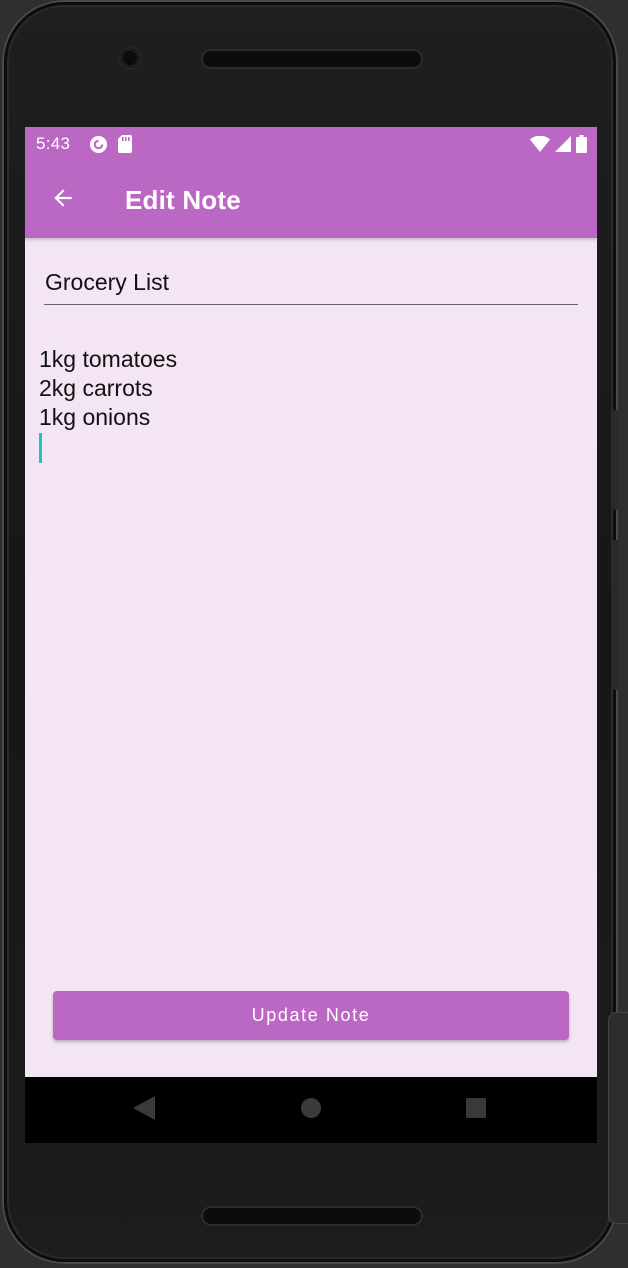 The height and width of the screenshot is (1268, 628). Describe the element at coordinates (98, 147) in the screenshot. I see `pocket-casts-icon` at that location.